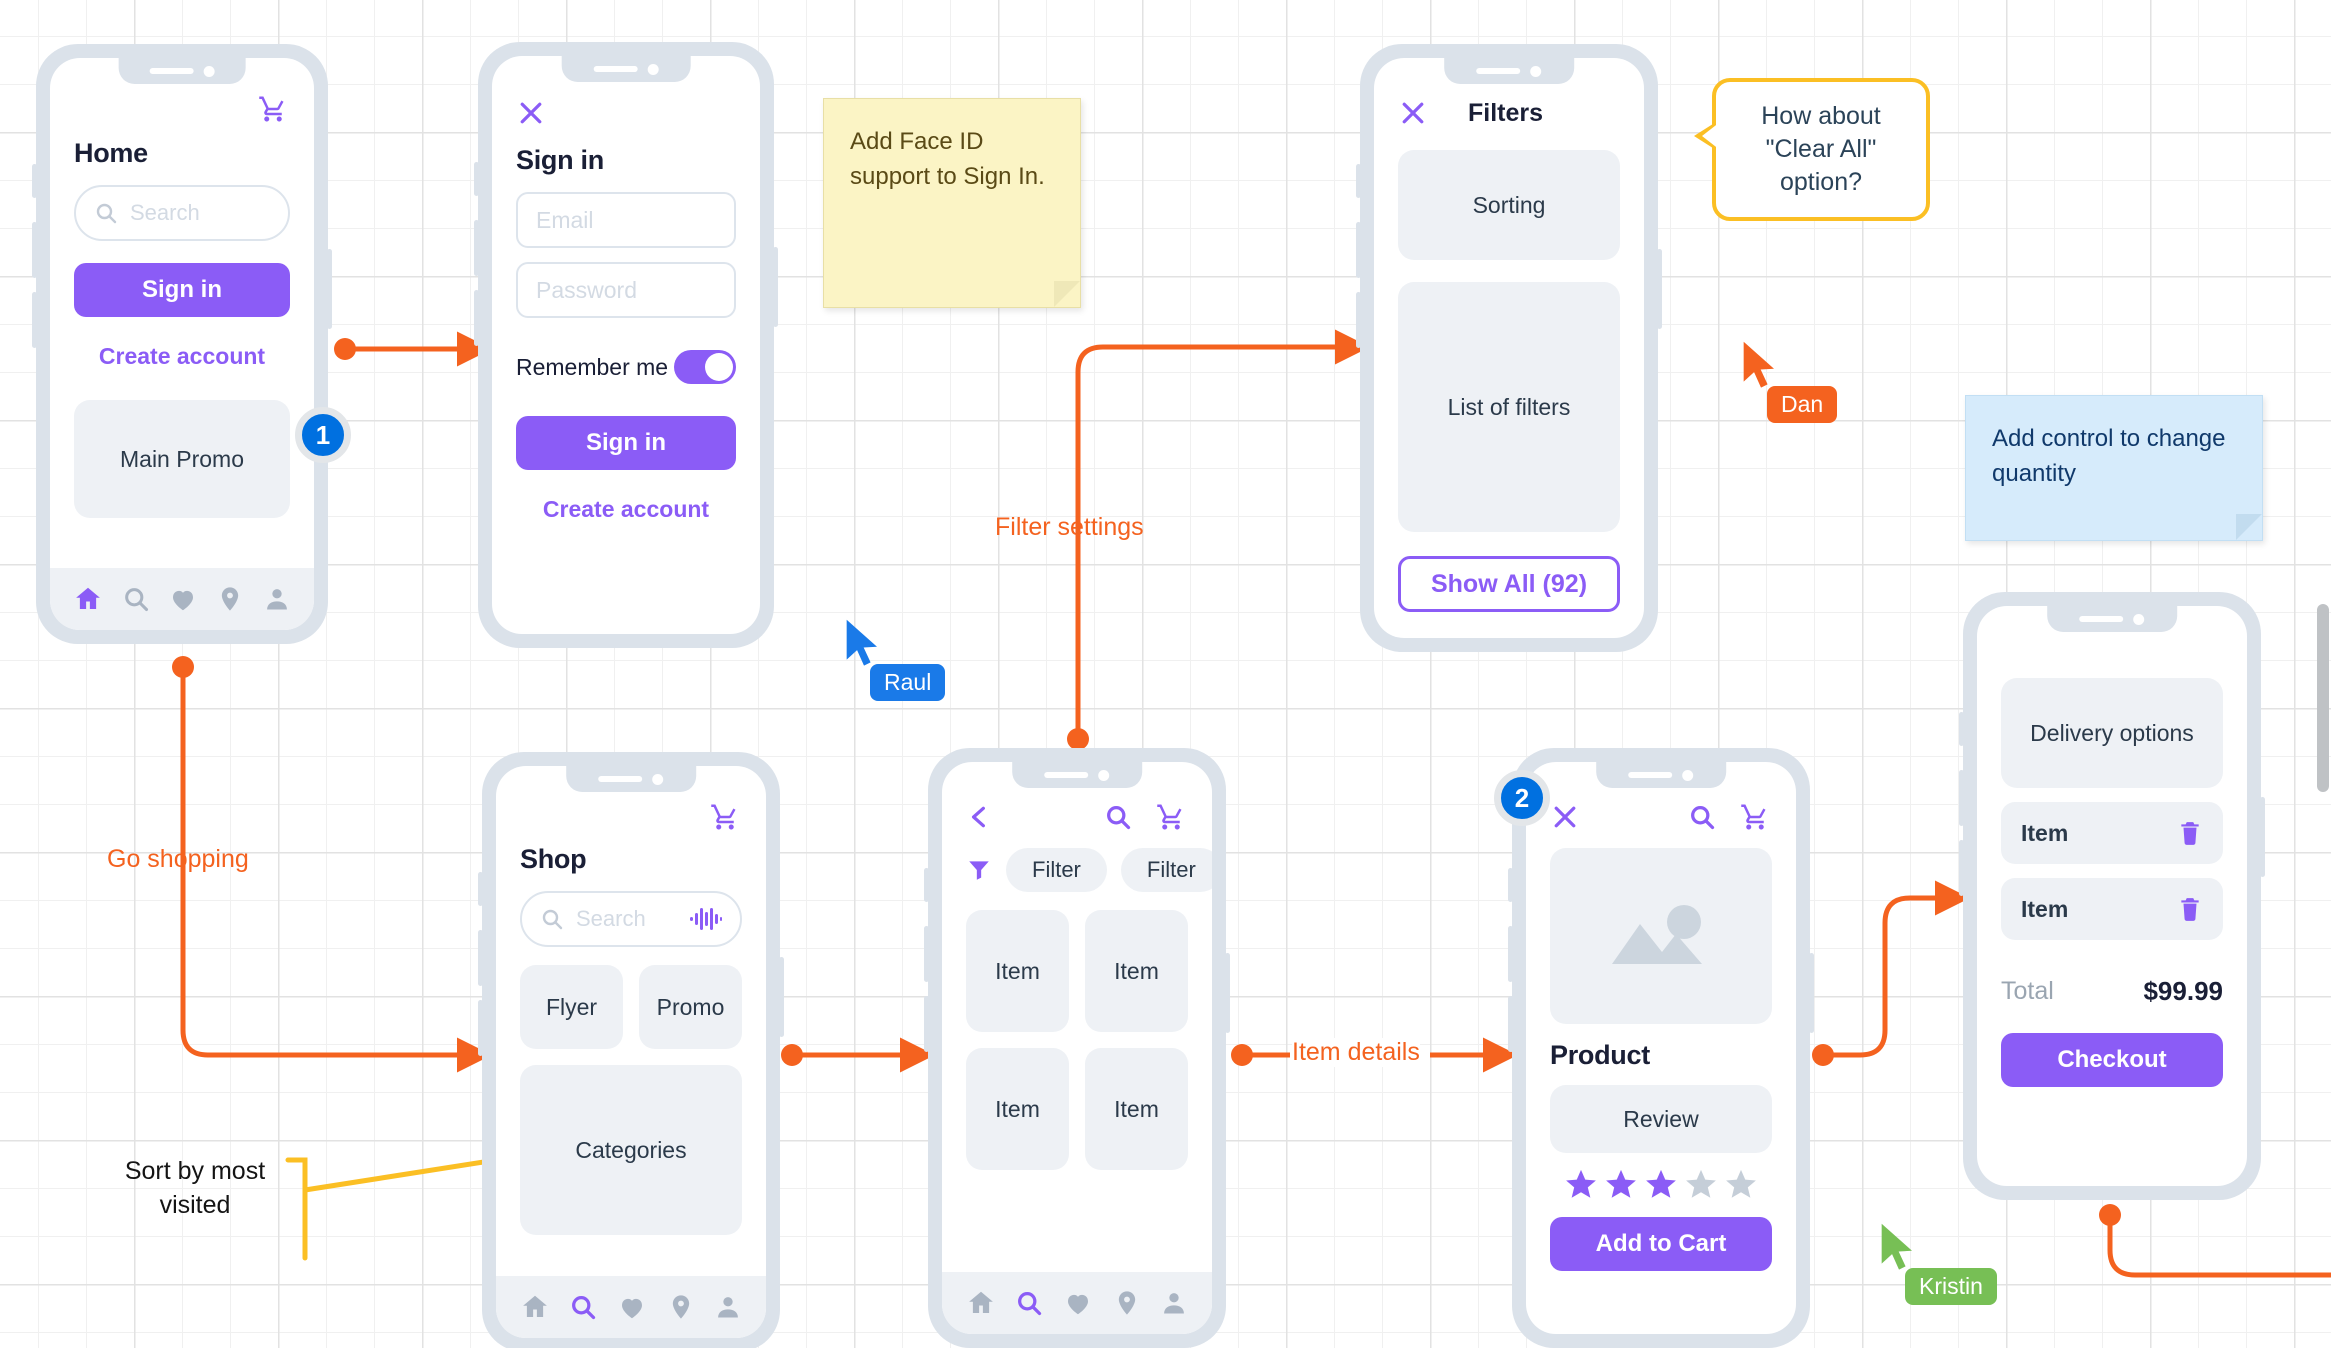  Describe the element at coordinates (952, 203) in the screenshot. I see `sticky-note-face-id: Add Face ID support to Sign In.` at that location.